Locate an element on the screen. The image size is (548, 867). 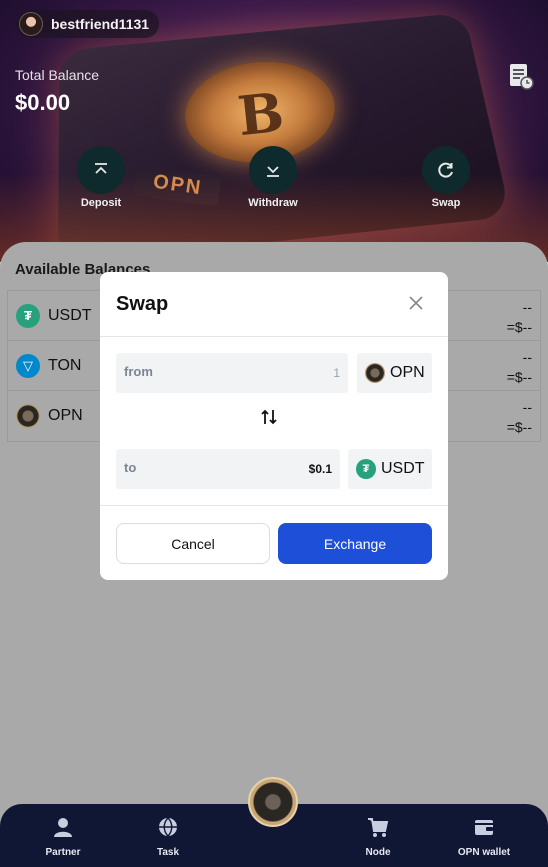
nav-item-task: Task is located at coordinates (168, 837).